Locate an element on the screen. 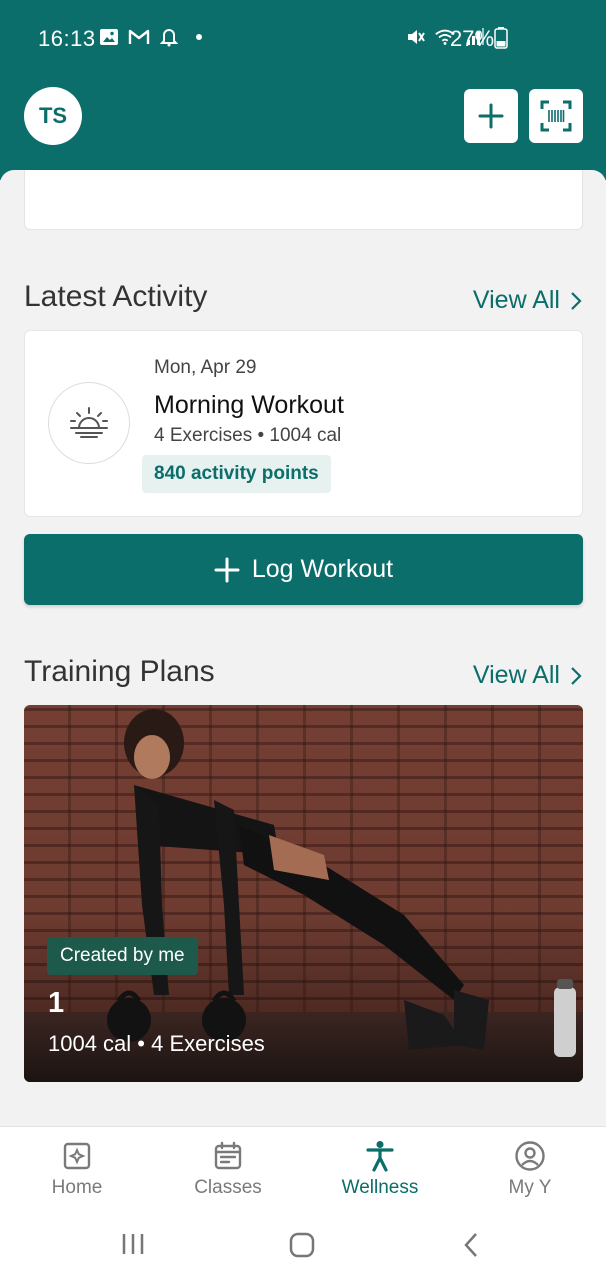 The height and width of the screenshot is (1280, 606). latest-activity-view-all: View All is located at coordinates (527, 300).